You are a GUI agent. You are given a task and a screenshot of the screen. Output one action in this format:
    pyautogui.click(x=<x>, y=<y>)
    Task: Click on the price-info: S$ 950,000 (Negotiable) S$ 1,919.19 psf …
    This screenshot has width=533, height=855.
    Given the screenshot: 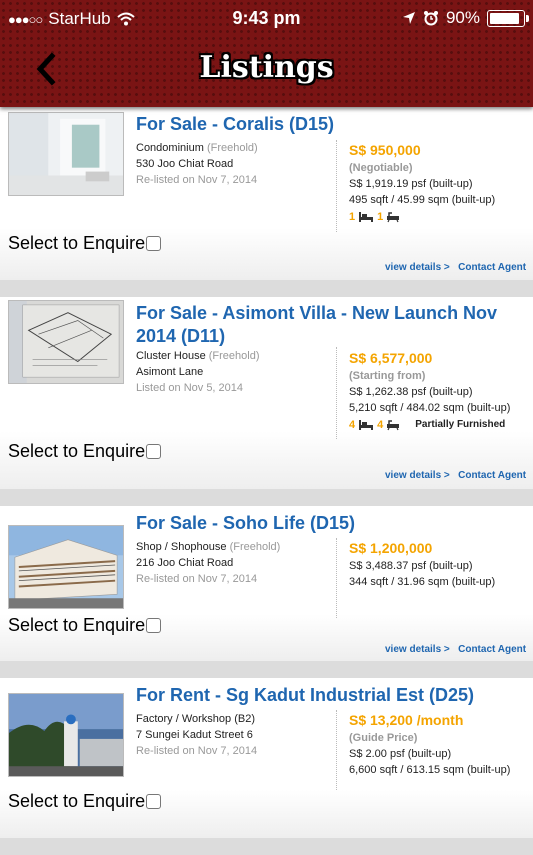 What is the action you would take?
    pyautogui.click(x=422, y=183)
    